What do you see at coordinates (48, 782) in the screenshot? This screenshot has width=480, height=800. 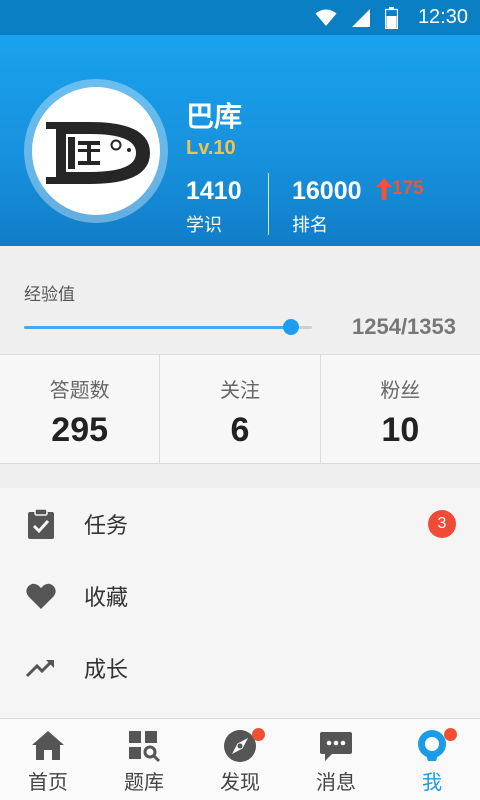 I see `nav-item-home-label: 首页` at bounding box center [48, 782].